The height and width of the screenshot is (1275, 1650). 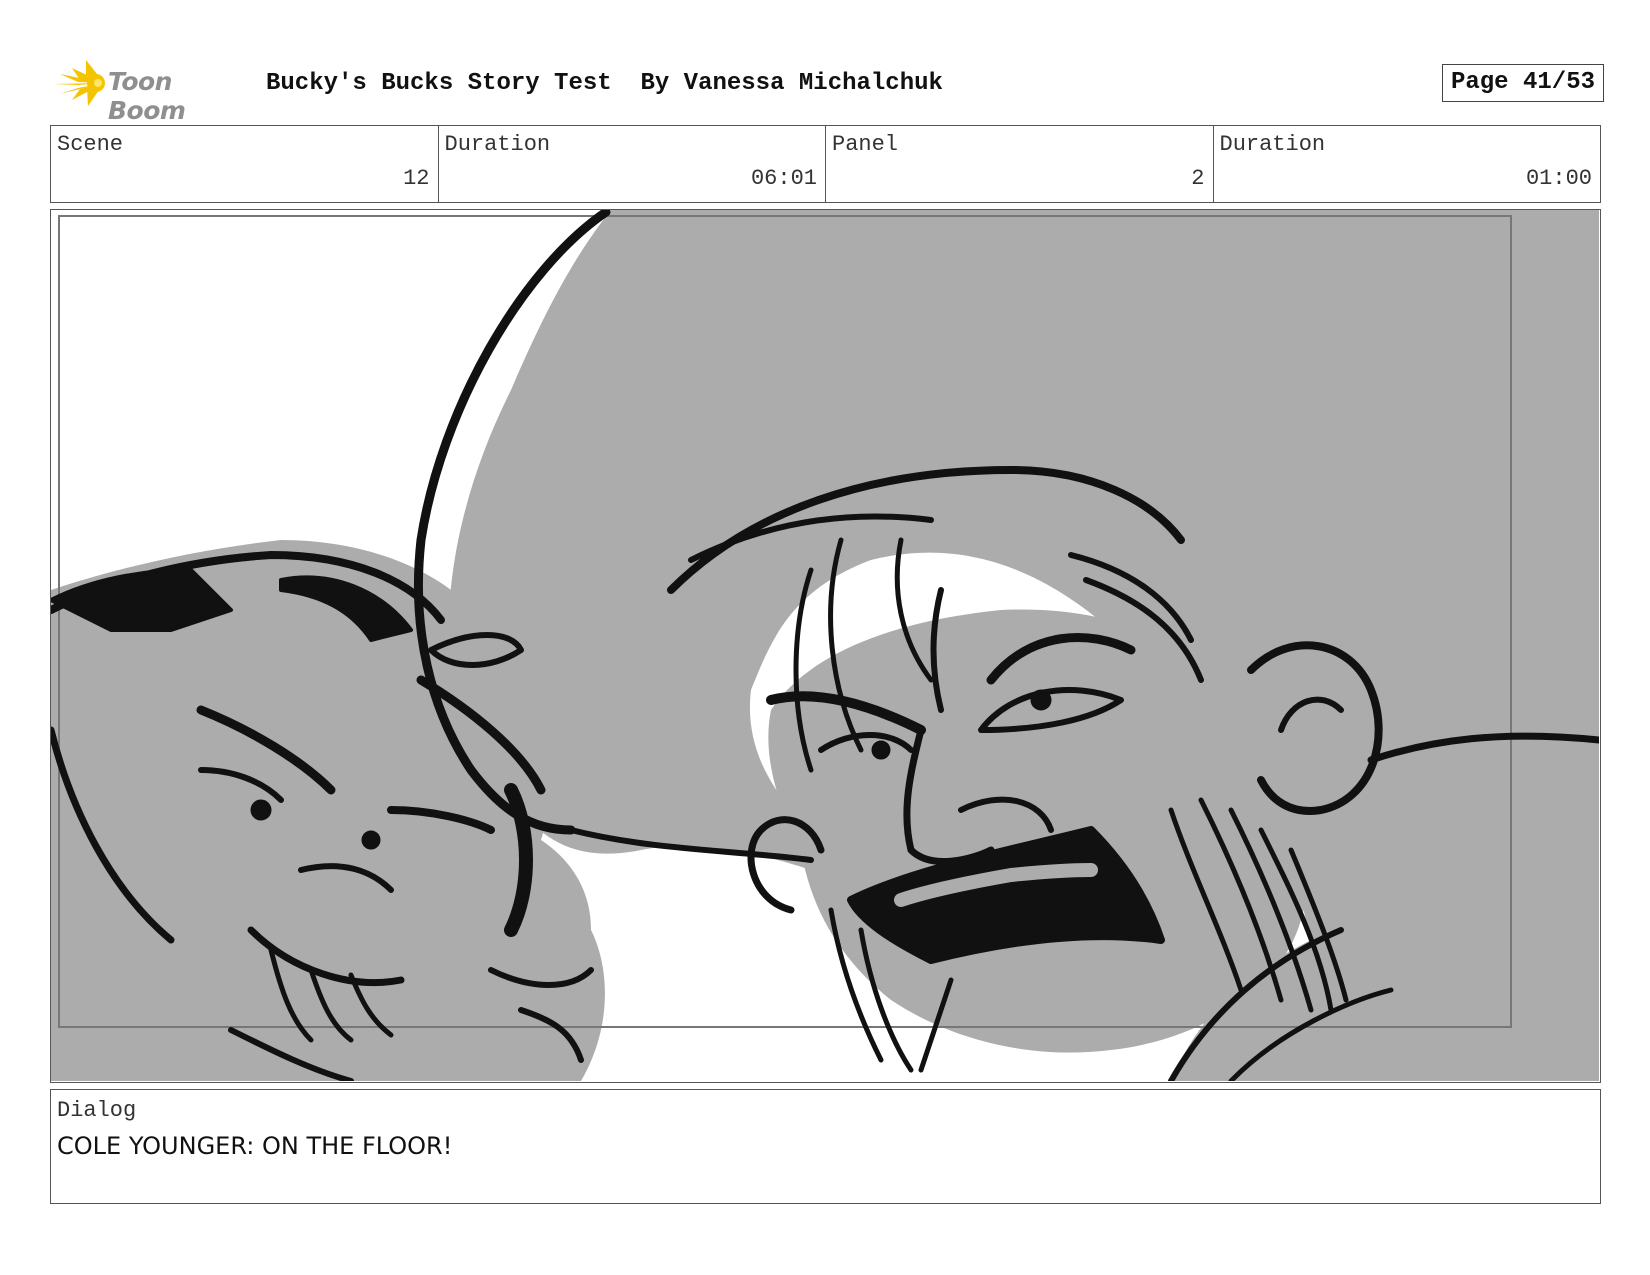 I want to click on scene-cell: Scene 12, so click(x=245, y=164).